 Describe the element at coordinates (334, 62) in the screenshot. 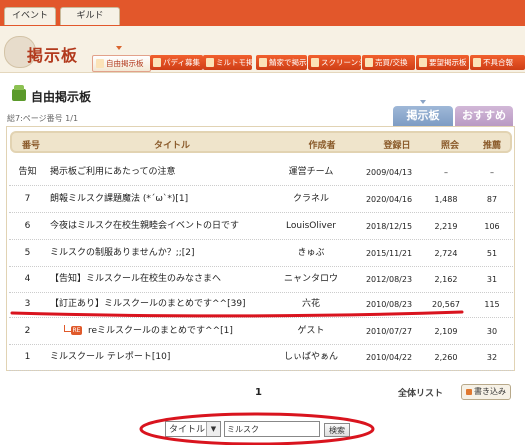

I see `nav-screenshot: スクリーンショット` at that location.